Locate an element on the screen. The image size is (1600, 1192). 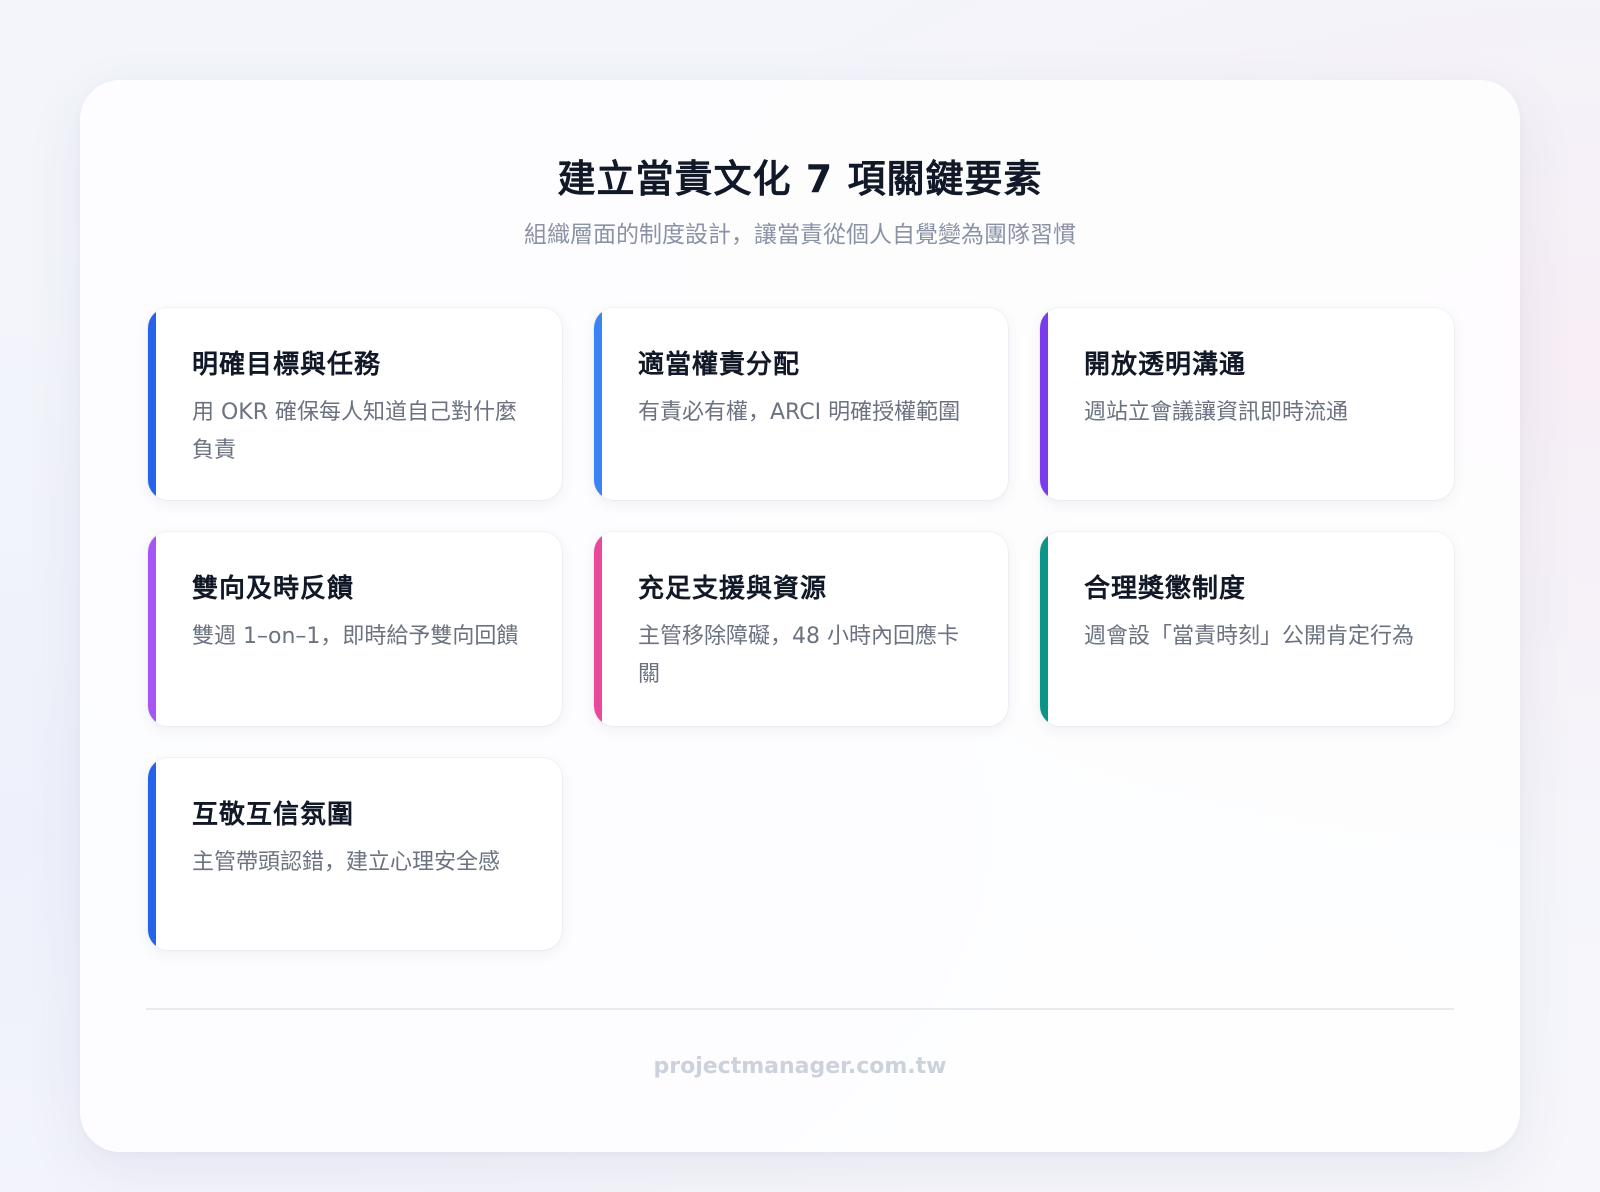
element-card-3: 開放透明溝通 週站立會議讓資訊即時流通 is located at coordinates (1247, 404).